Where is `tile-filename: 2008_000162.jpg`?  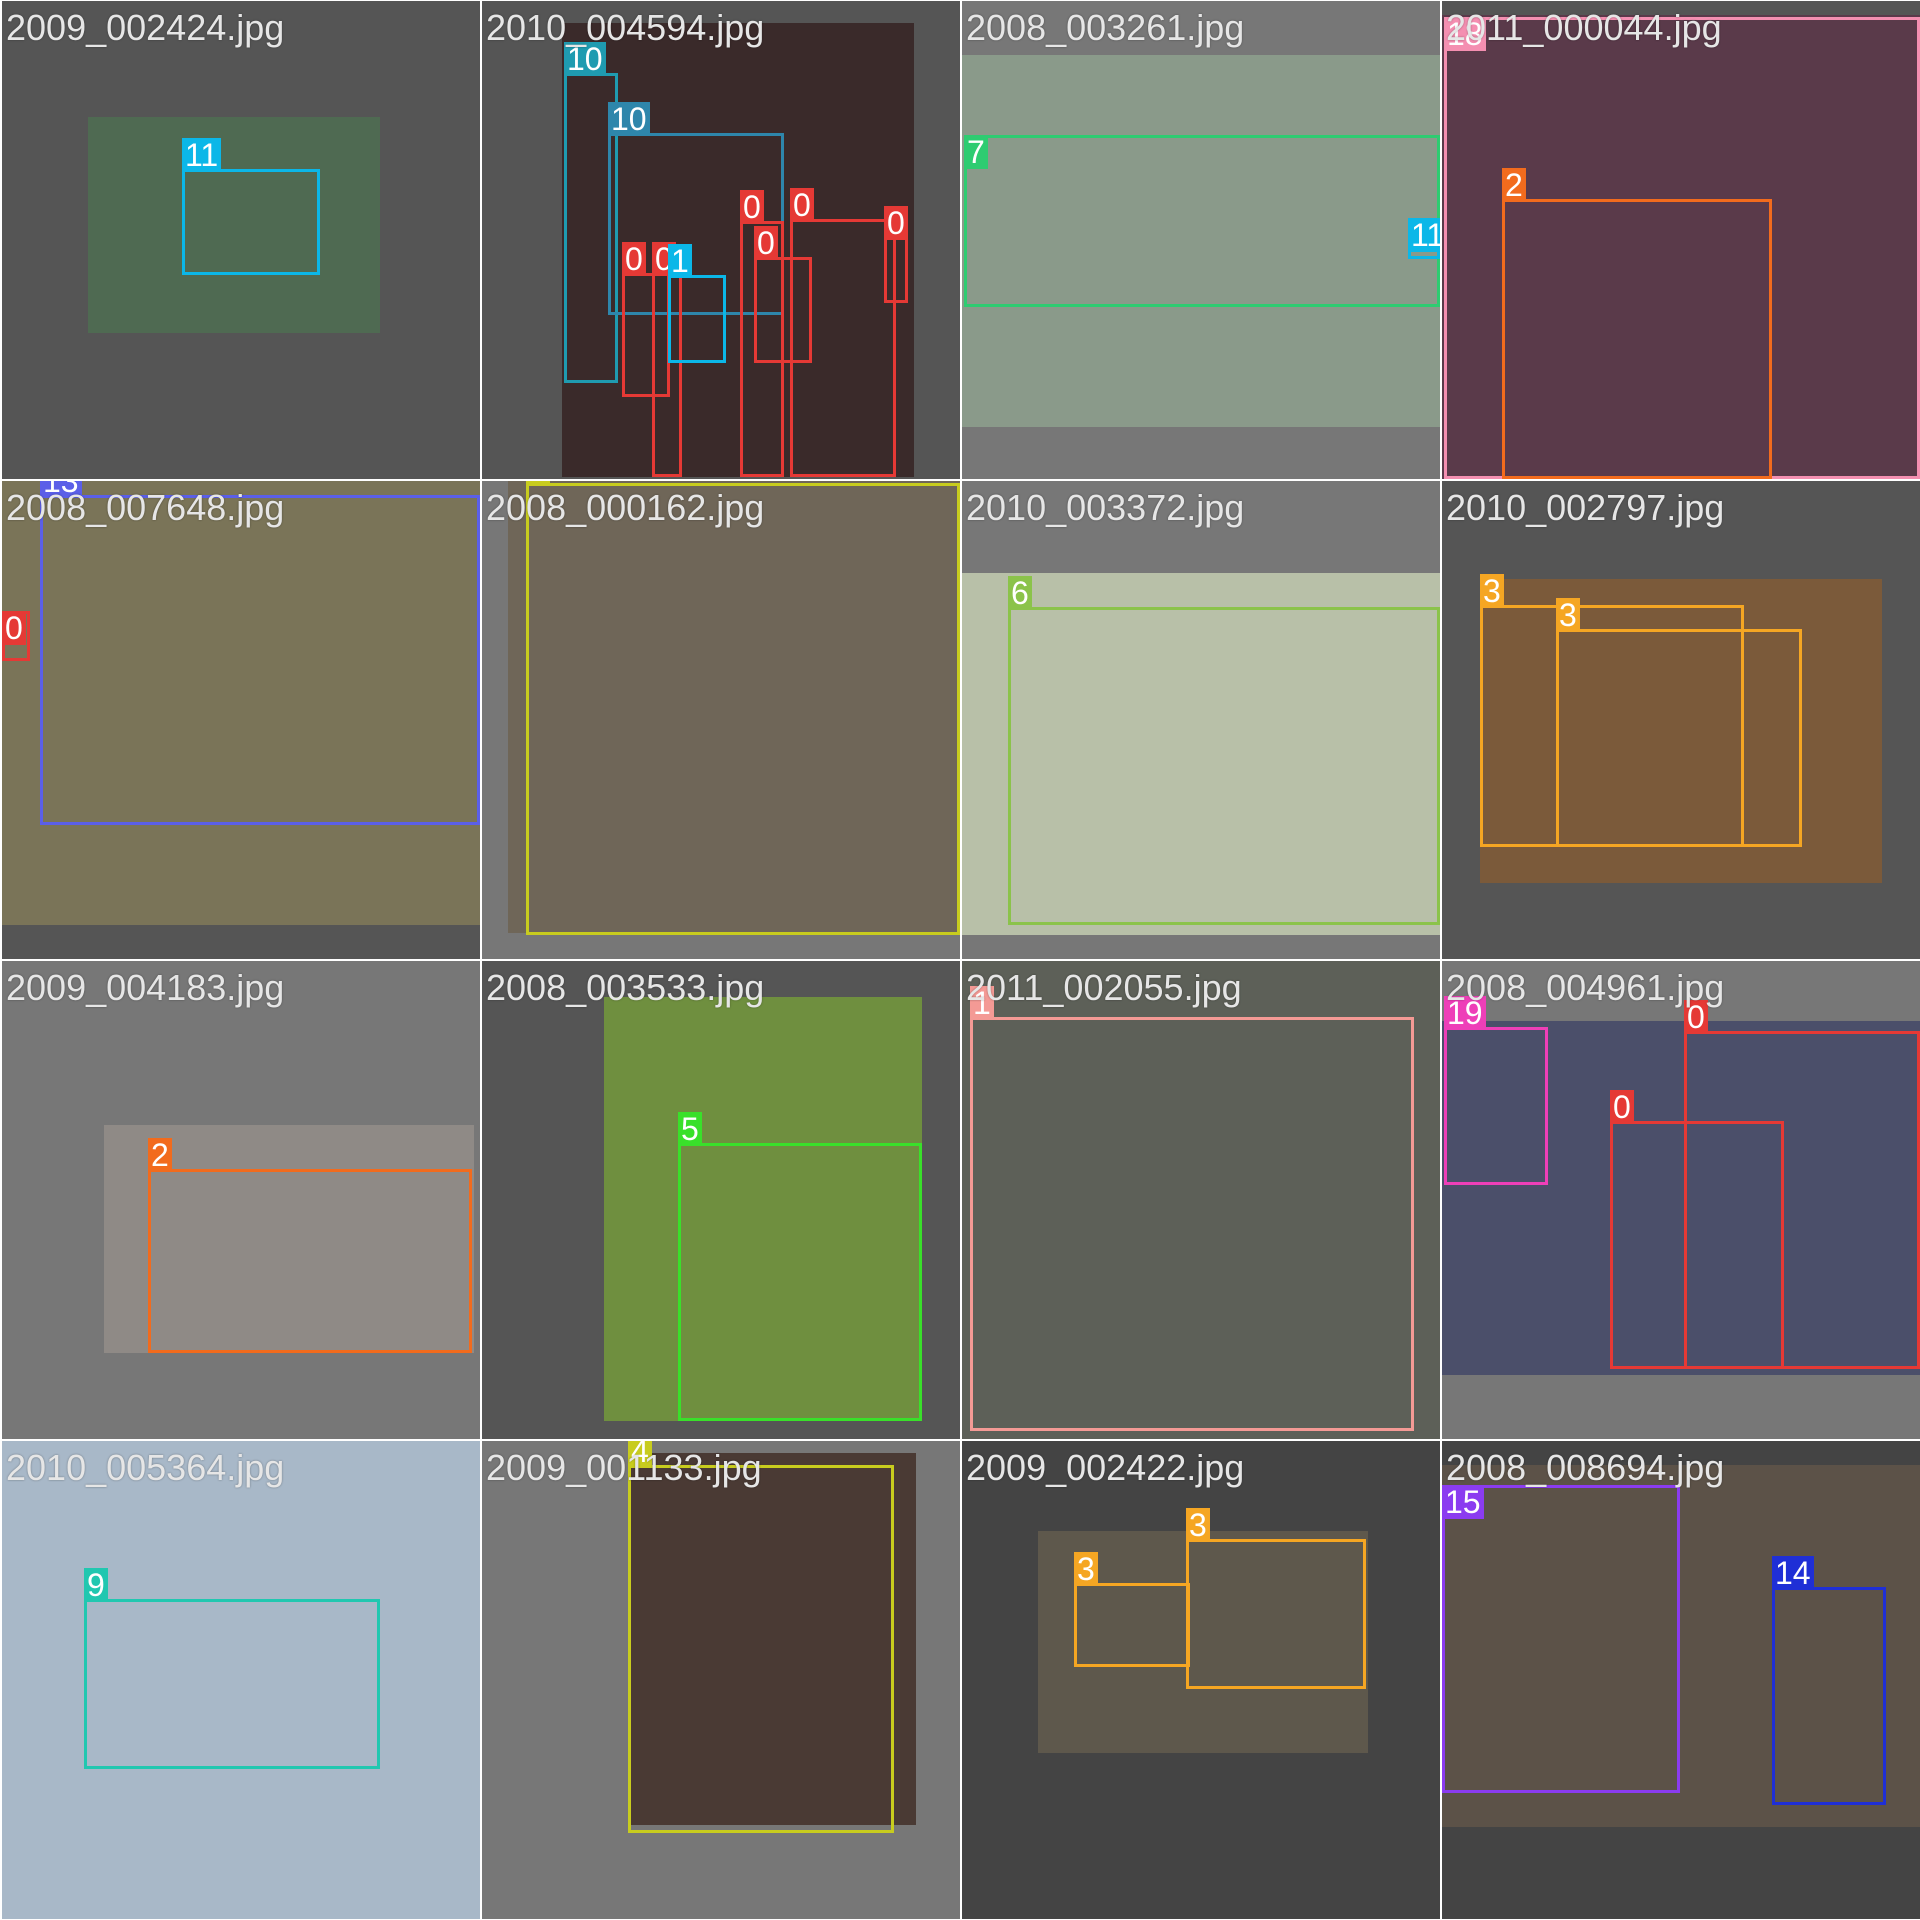 tile-filename: 2008_000162.jpg is located at coordinates (625, 507).